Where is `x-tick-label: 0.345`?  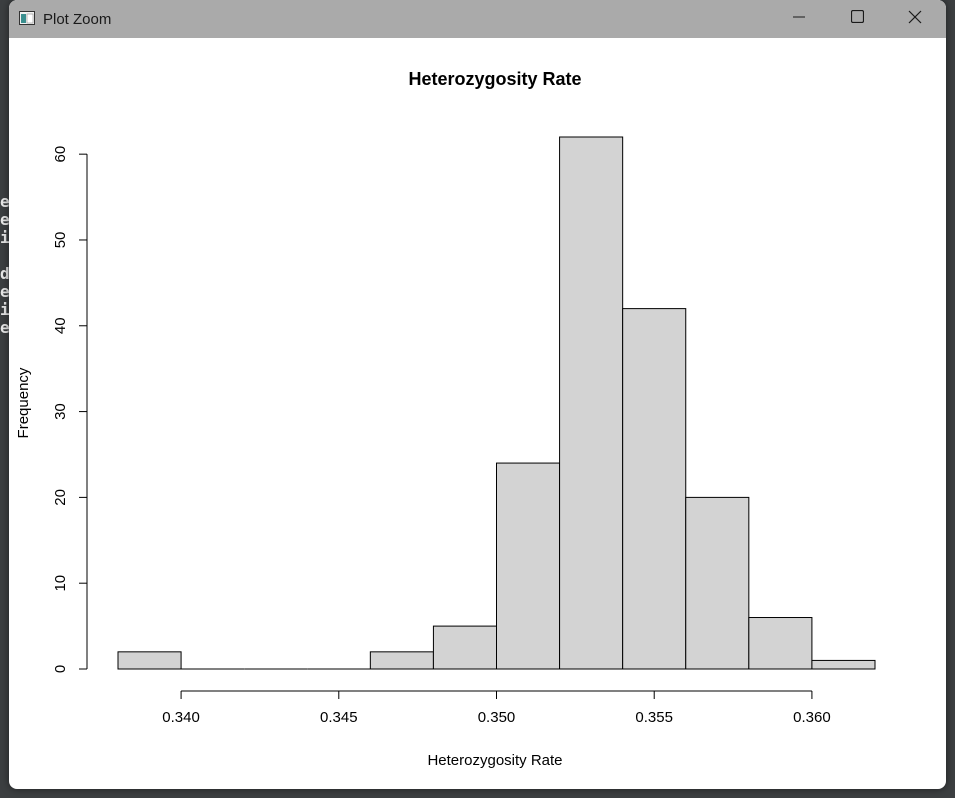 x-tick-label: 0.345 is located at coordinates (339, 717).